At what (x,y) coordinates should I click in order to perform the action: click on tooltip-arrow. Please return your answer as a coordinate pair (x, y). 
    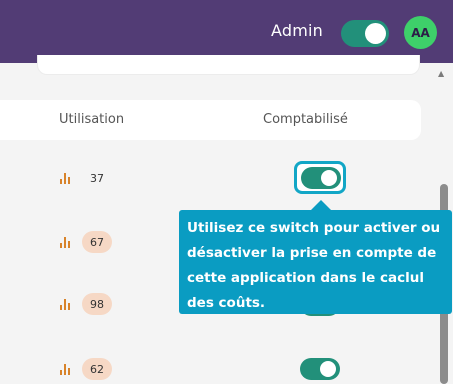
    Looking at the image, I should click on (321, 205).